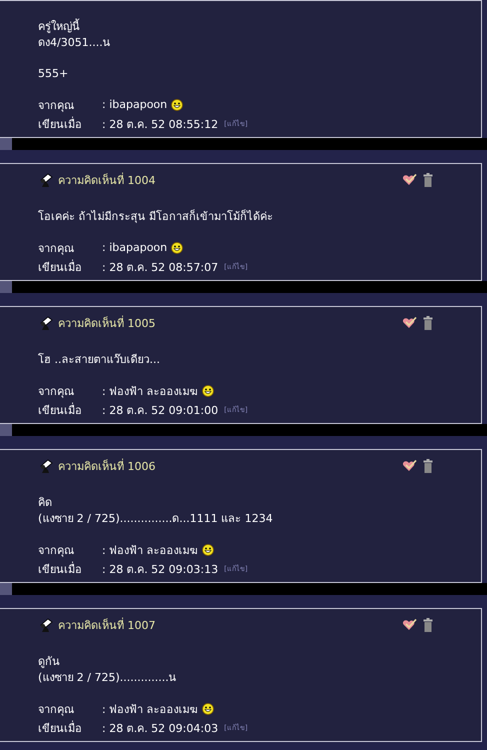 The height and width of the screenshot is (750, 487). What do you see at coordinates (54, 74) in the screenshot?
I see `comment-text: 555+` at bounding box center [54, 74].